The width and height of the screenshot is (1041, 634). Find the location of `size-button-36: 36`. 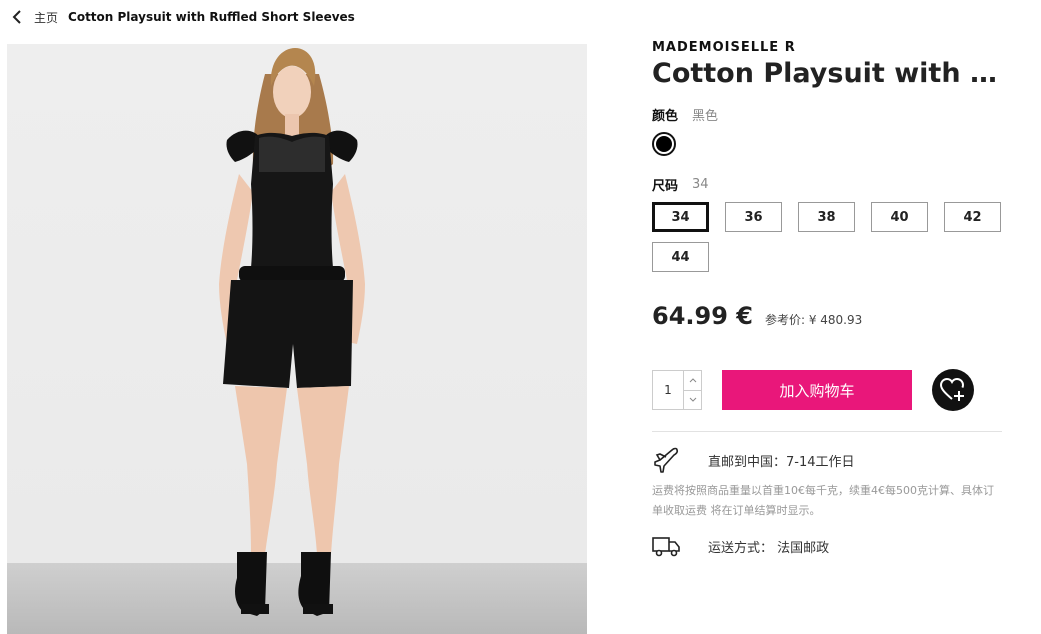

size-button-36: 36 is located at coordinates (753, 217).